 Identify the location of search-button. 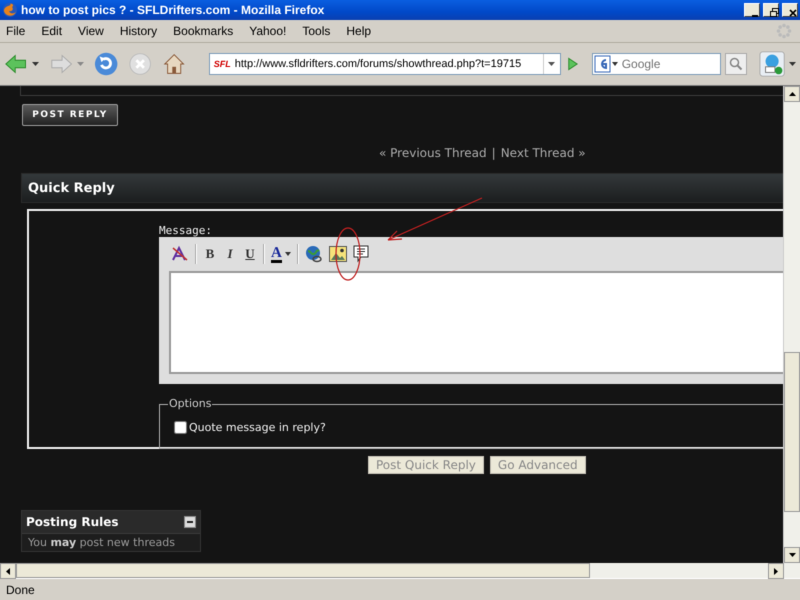
(736, 64).